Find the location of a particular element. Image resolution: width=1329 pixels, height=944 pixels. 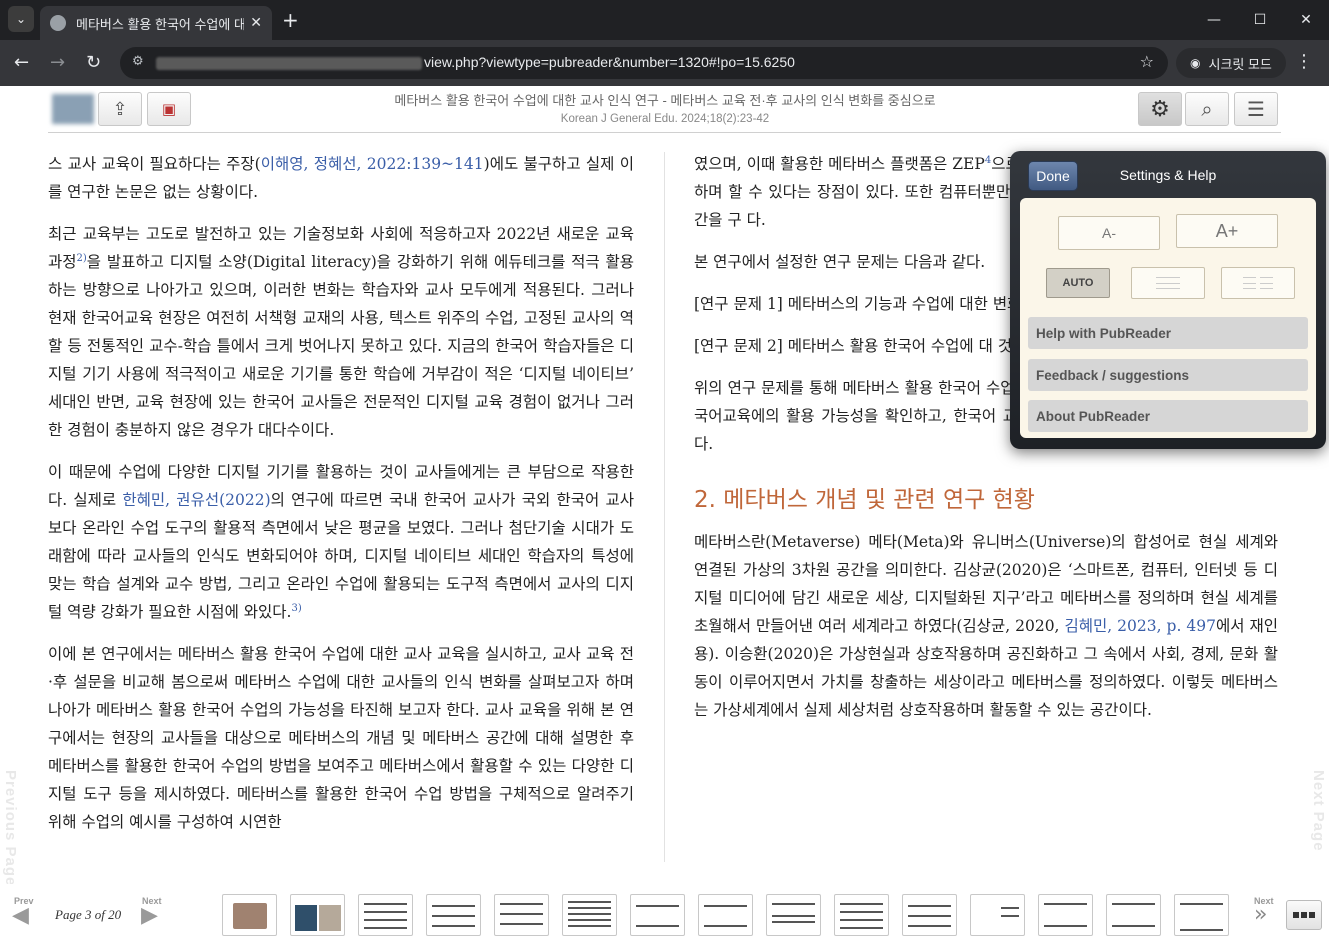

thumbs-next-icon: » is located at coordinates (1260, 914).